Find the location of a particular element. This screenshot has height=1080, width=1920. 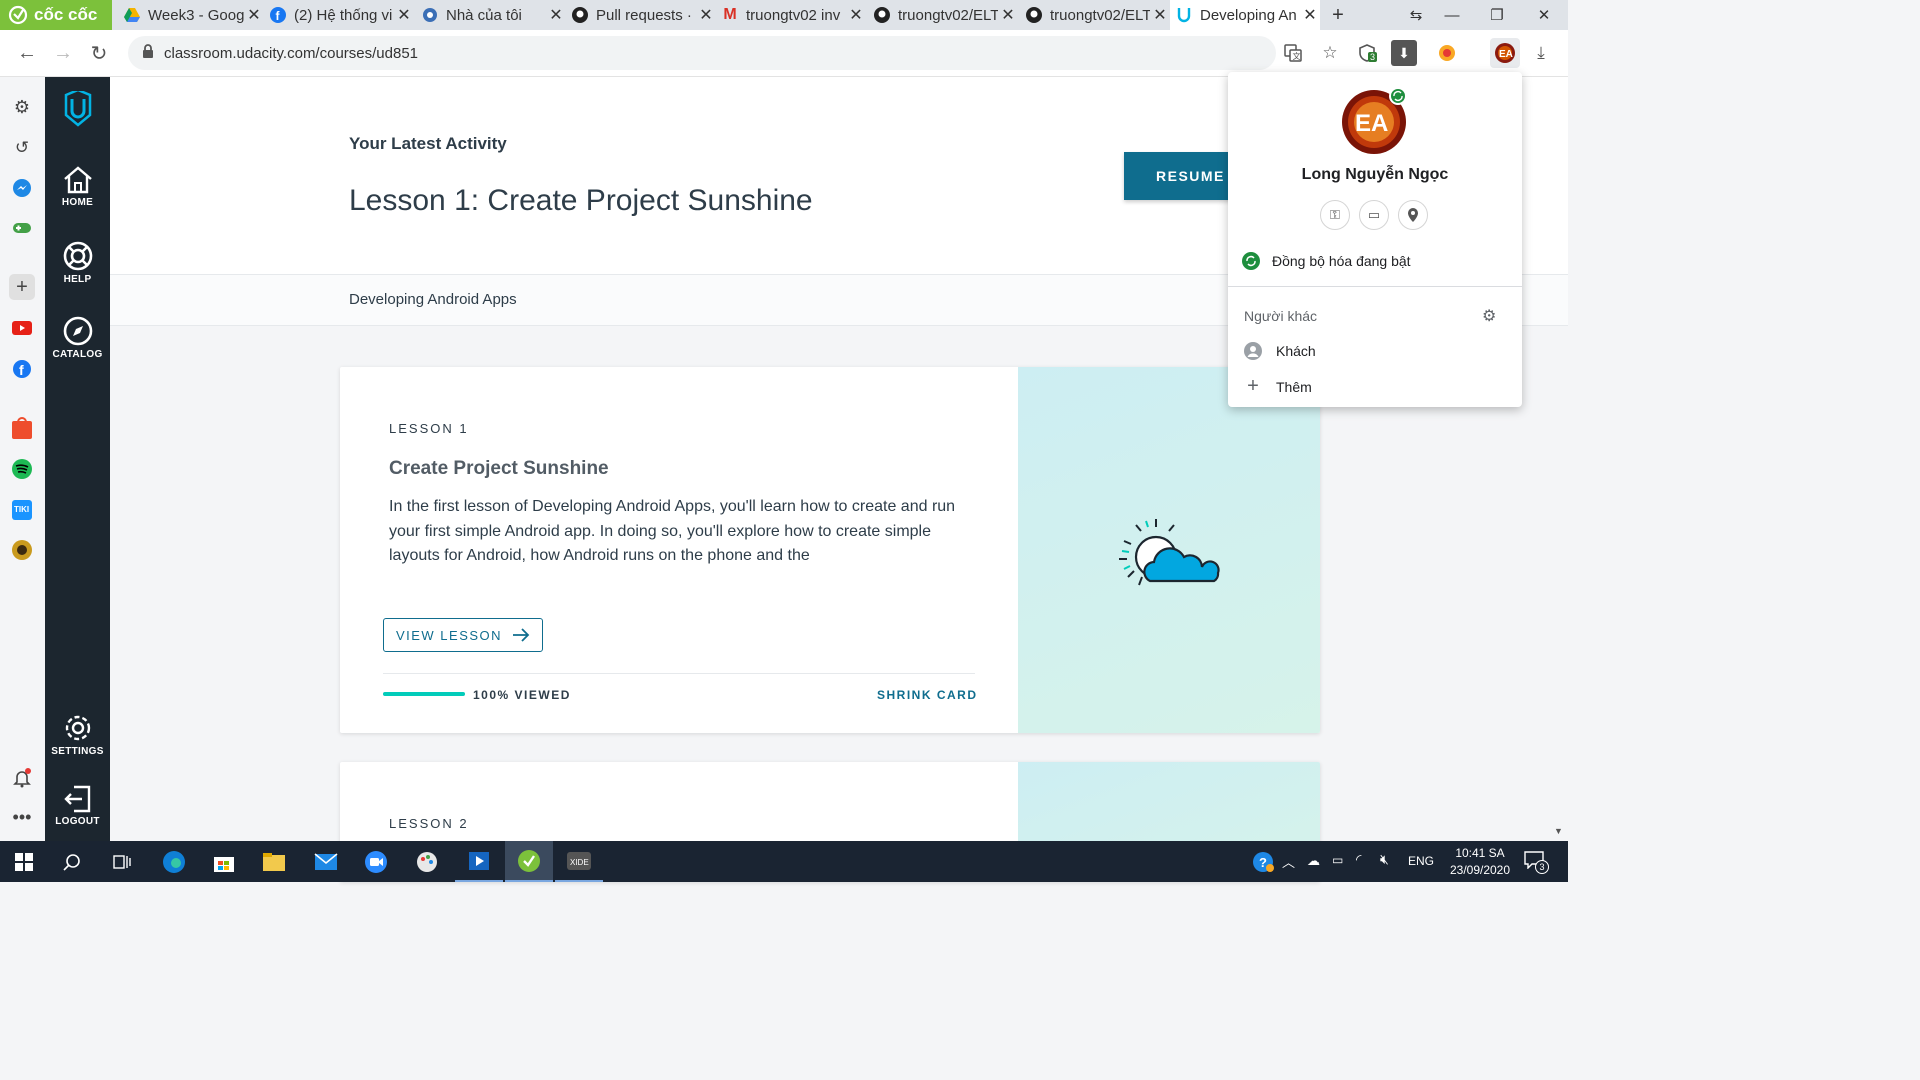

gmail-icon: M is located at coordinates (730, 14).